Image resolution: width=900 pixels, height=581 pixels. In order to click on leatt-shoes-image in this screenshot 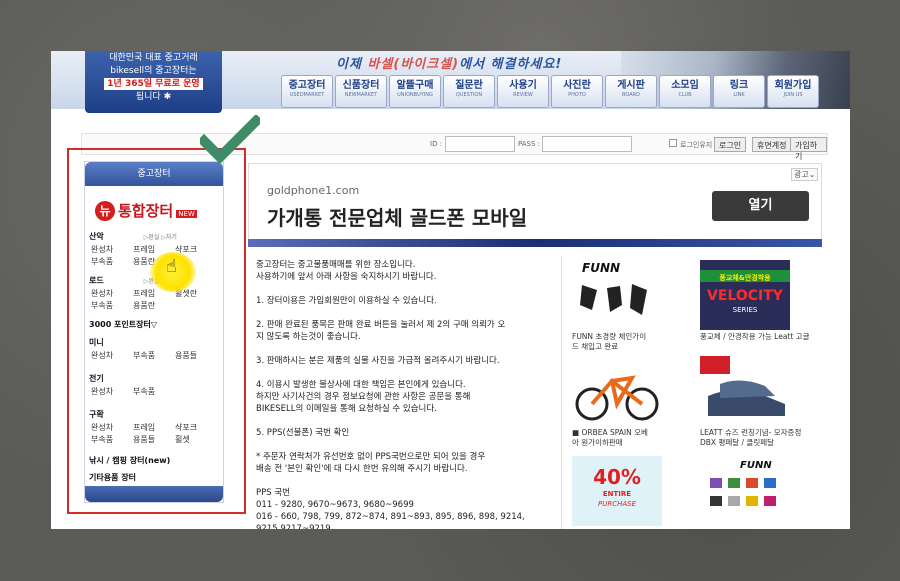, I will do `click(742, 386)`.